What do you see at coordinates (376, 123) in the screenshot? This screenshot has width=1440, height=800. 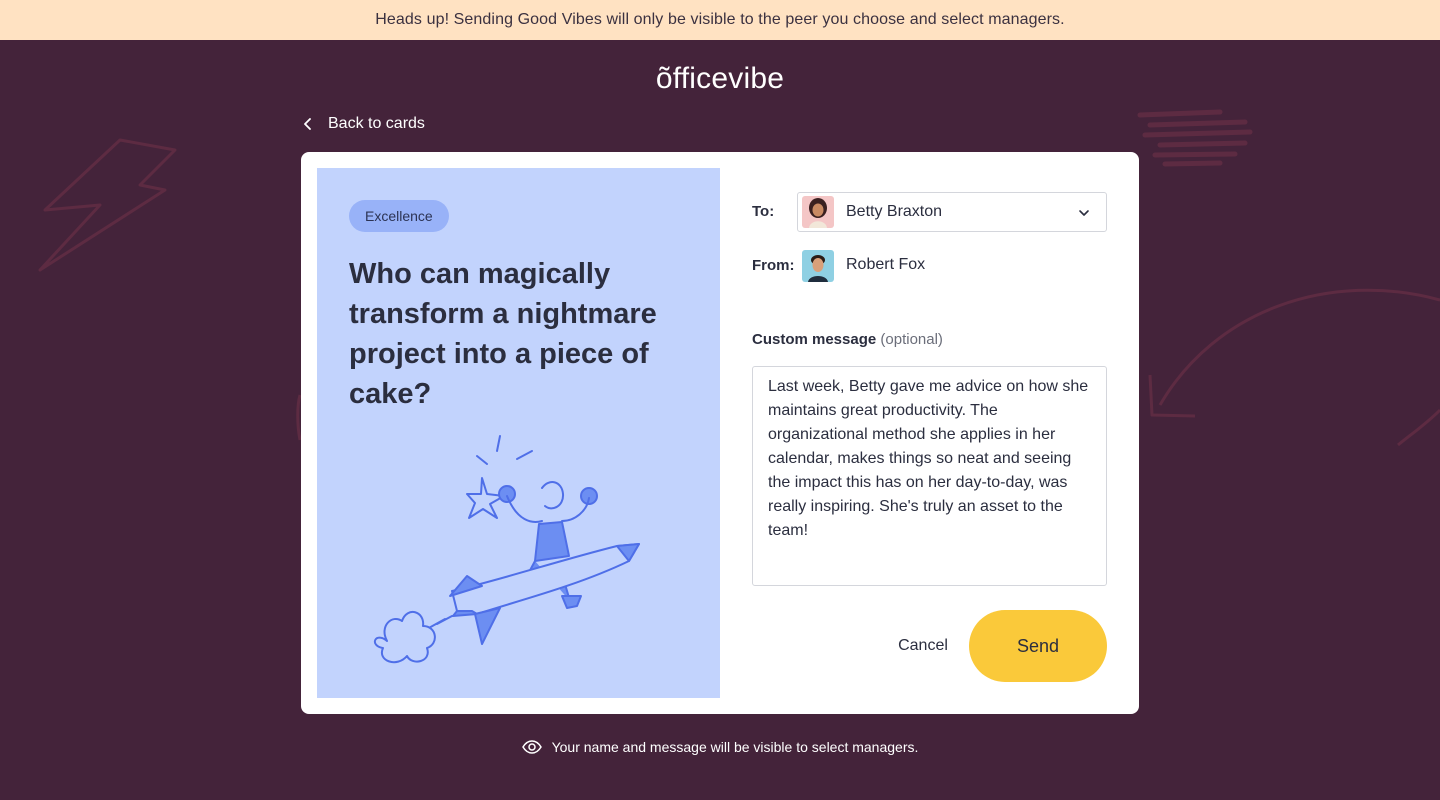 I see `back-label: Back to cards` at bounding box center [376, 123].